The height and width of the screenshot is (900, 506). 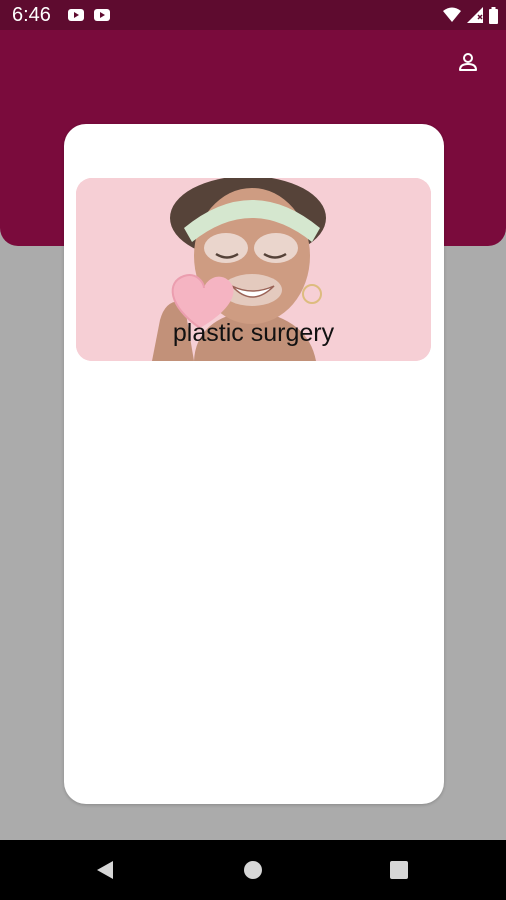 I want to click on person-icon, so click(x=468, y=62).